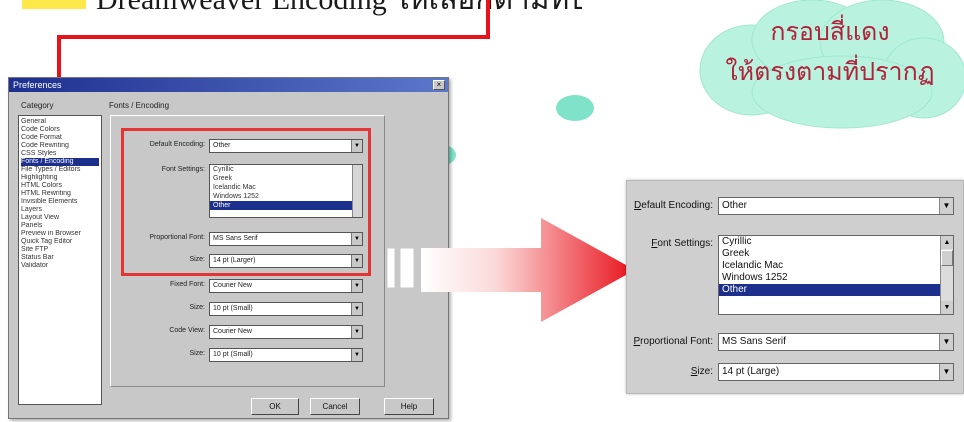 Image resolution: width=964 pixels, height=422 pixels. Describe the element at coordinates (187, 284) in the screenshot. I see `fixed-font-label: Fixed Font:` at that location.